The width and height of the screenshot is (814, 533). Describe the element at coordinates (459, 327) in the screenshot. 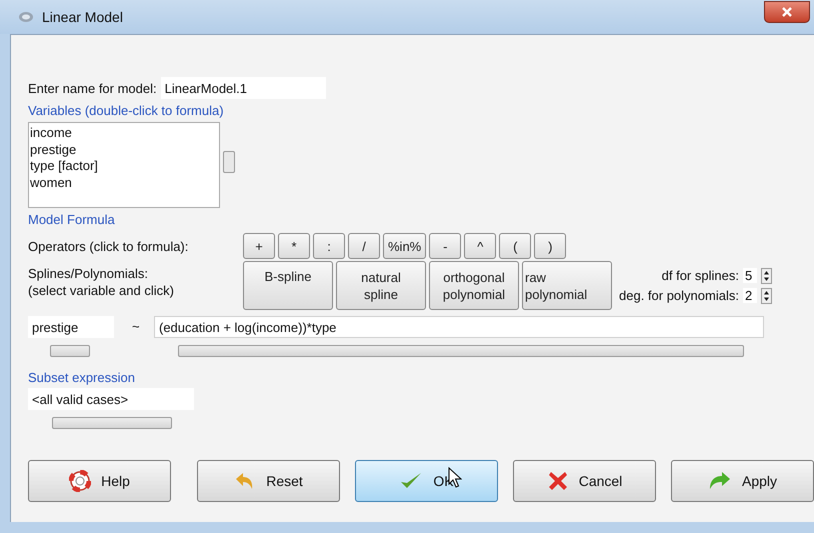

I see `formula-field: (education + log(income))*type` at that location.